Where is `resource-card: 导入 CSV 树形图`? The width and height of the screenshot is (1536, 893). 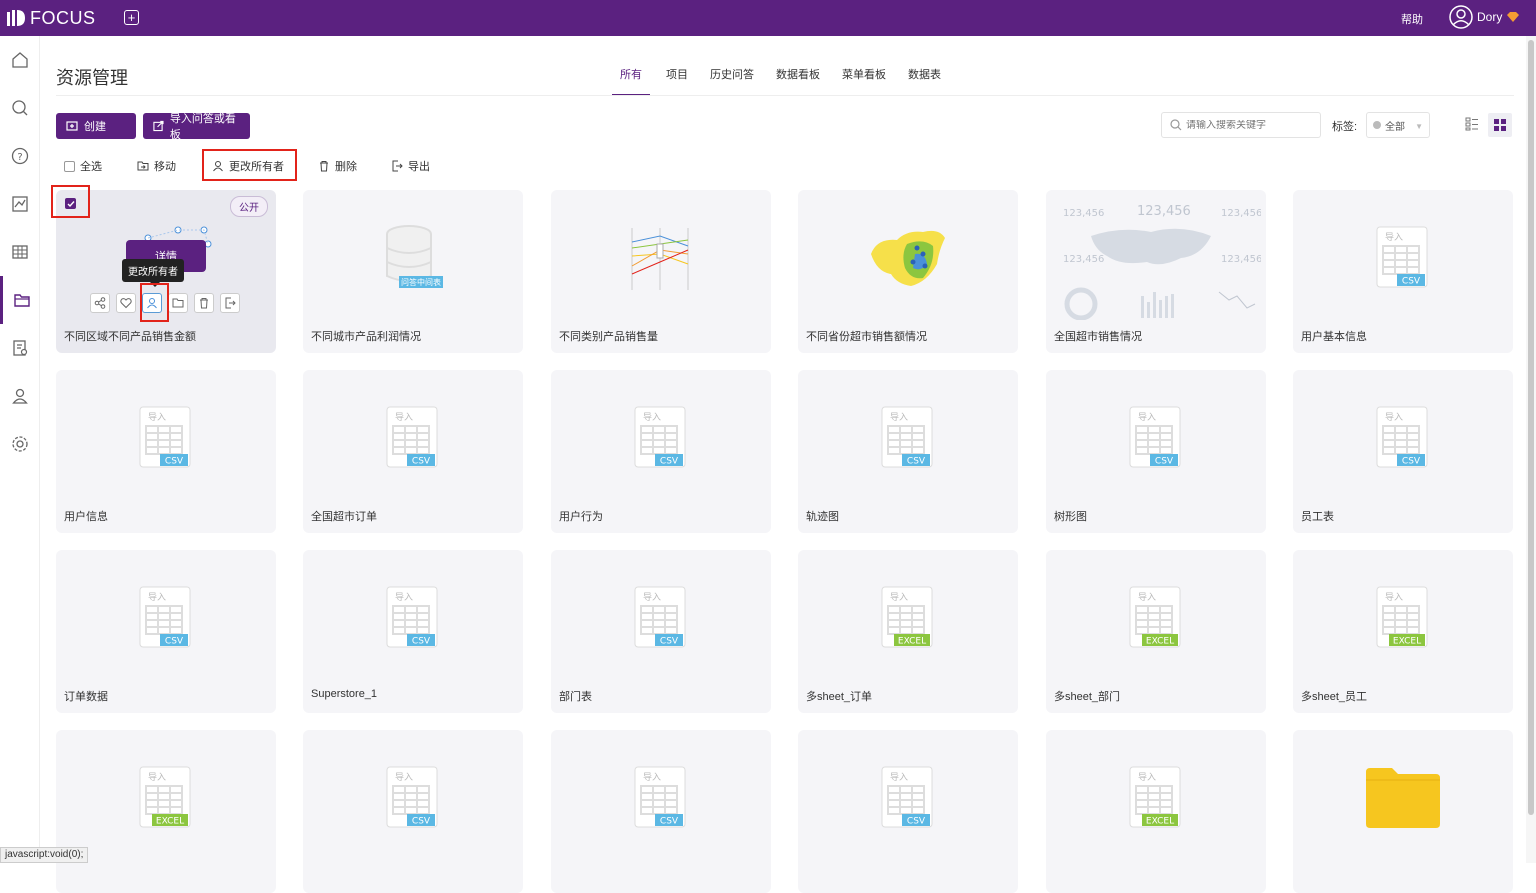 resource-card: 导入 CSV 树形图 is located at coordinates (1156, 451).